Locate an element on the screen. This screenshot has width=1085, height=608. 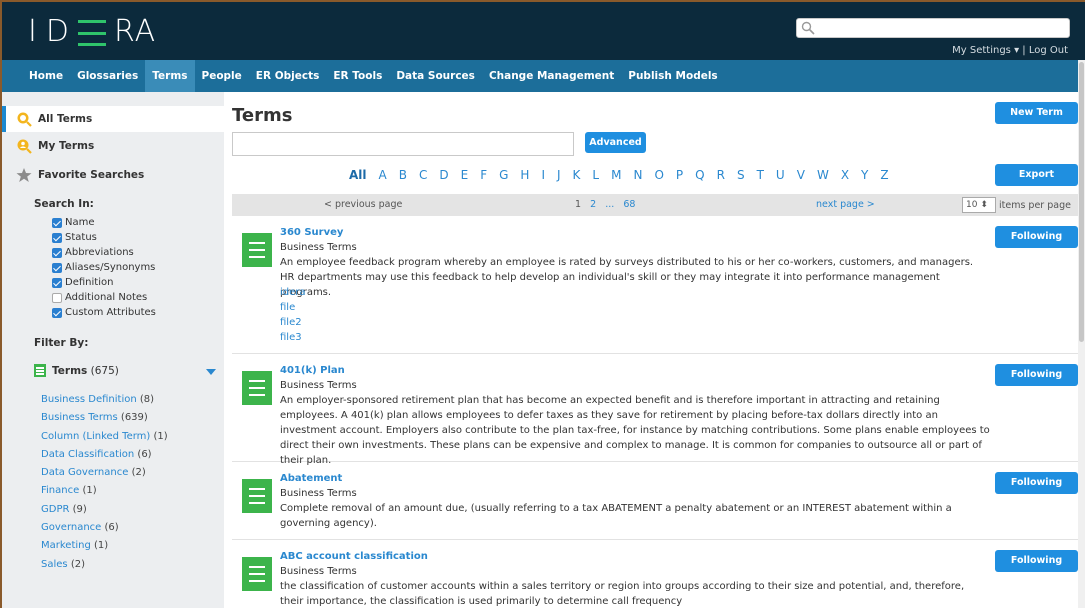
filter-item: Column (Linked Term) (1) is located at coordinates (104, 437).